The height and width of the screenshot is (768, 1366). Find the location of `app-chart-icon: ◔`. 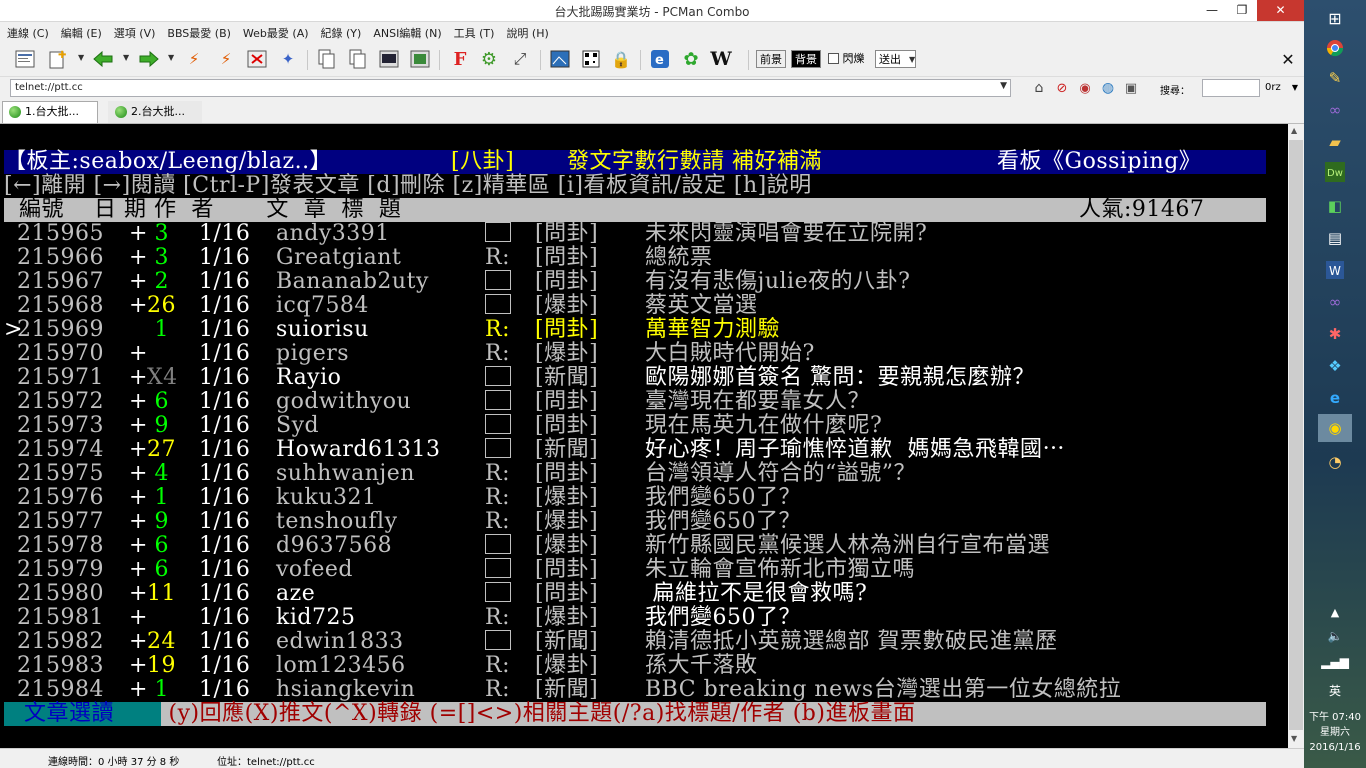

app-chart-icon: ◔ is located at coordinates (1335, 462).